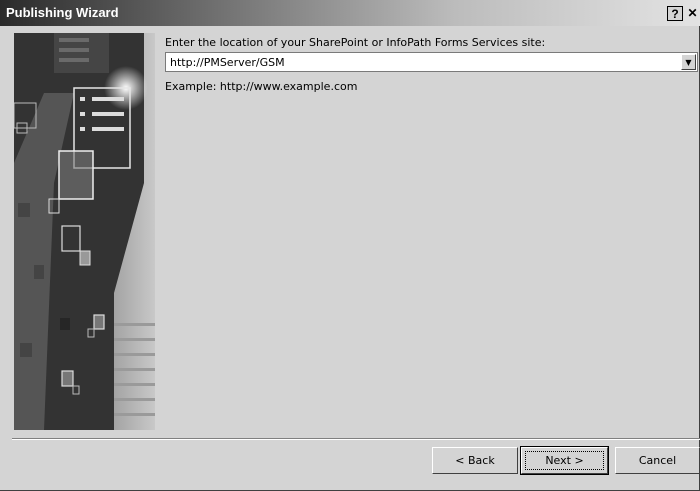 The image size is (700, 491). Describe the element at coordinates (688, 62) in the screenshot. I see `chevron-down-icon: ▼` at that location.